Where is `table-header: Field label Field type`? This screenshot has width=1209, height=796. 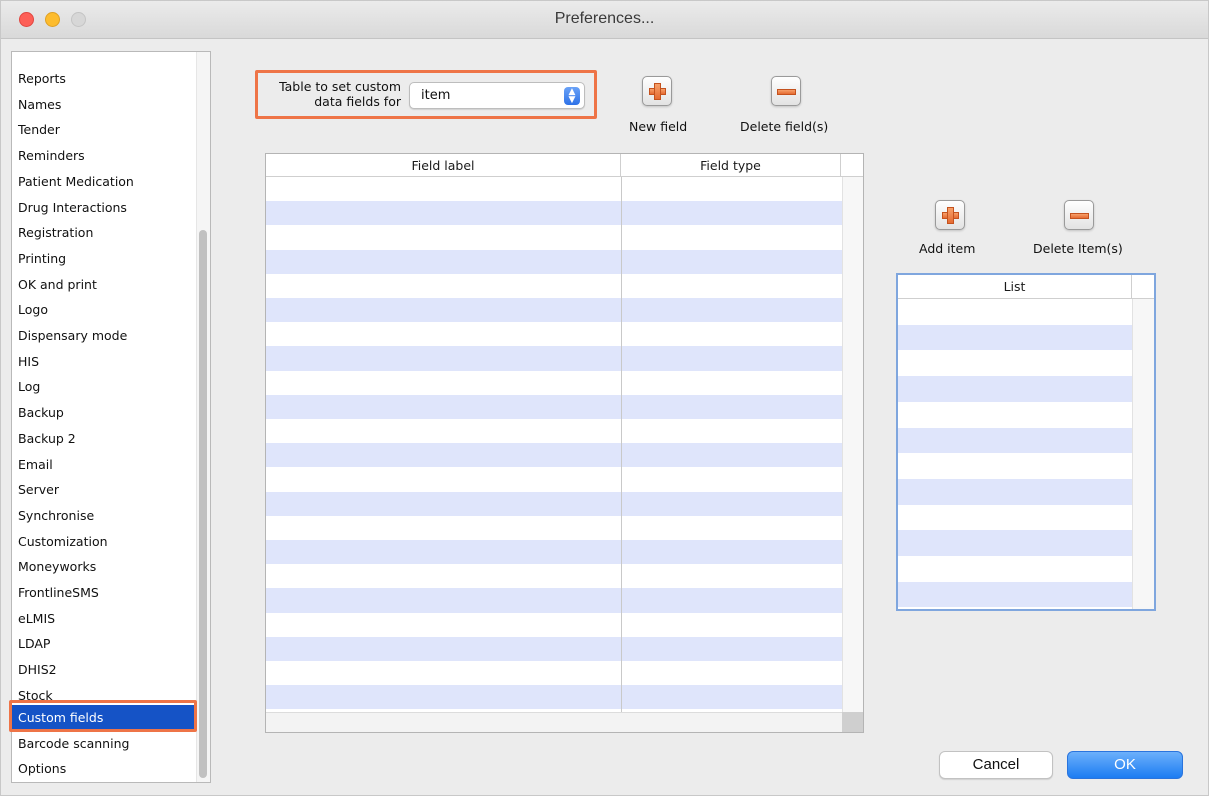
table-header: Field label Field type is located at coordinates (564, 165).